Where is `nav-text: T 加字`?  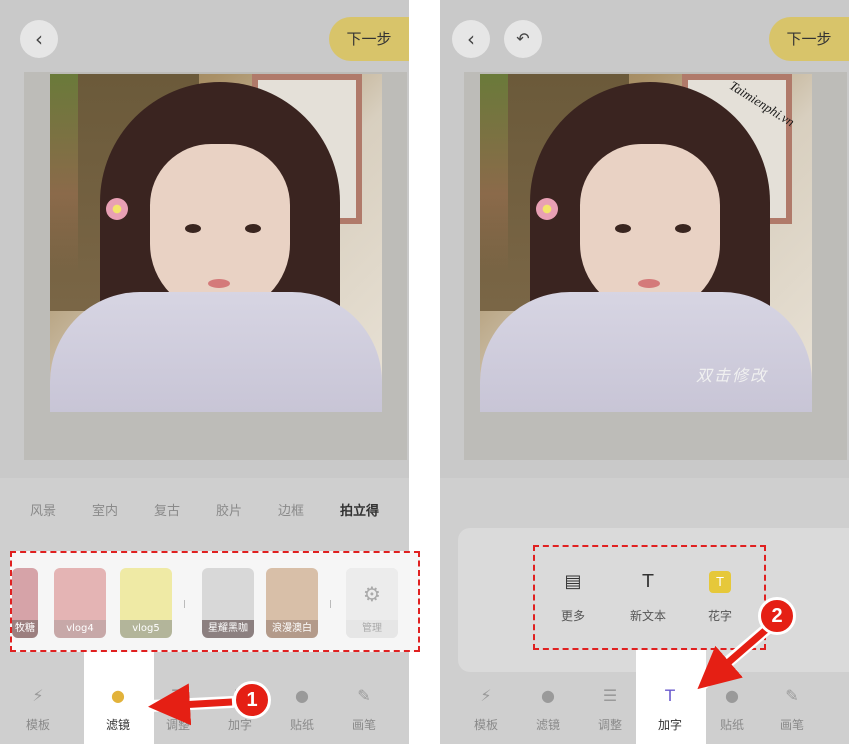 nav-text: T 加字 is located at coordinates (670, 709).